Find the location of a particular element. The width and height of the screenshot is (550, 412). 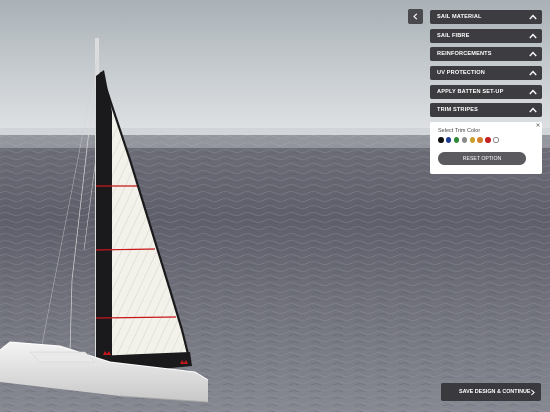

accordion-label: SAIL FIBRE is located at coordinates (453, 35).